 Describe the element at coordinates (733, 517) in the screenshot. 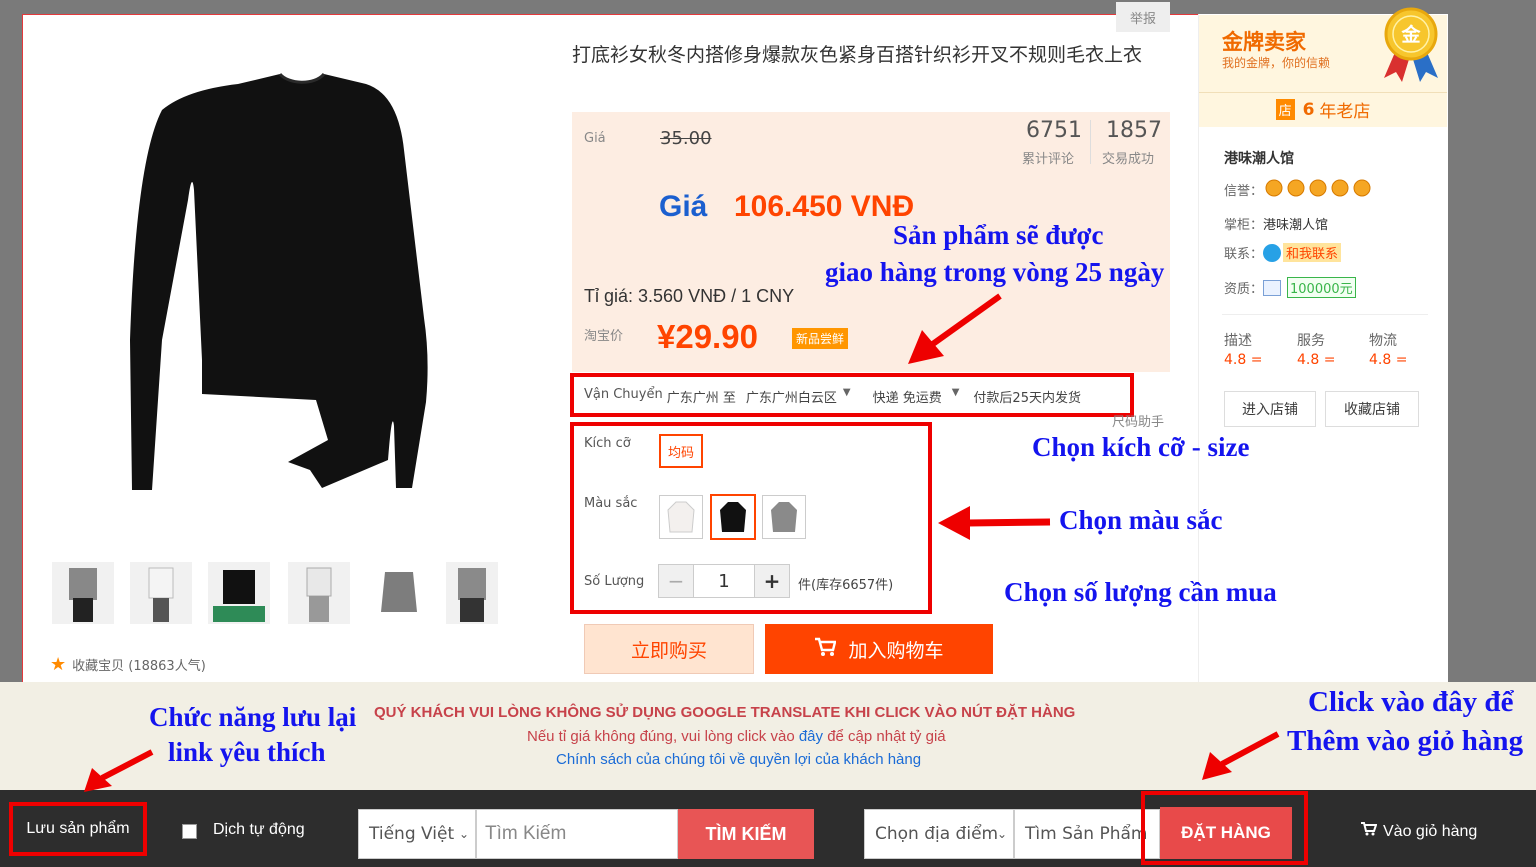

I see `color-option-black` at that location.